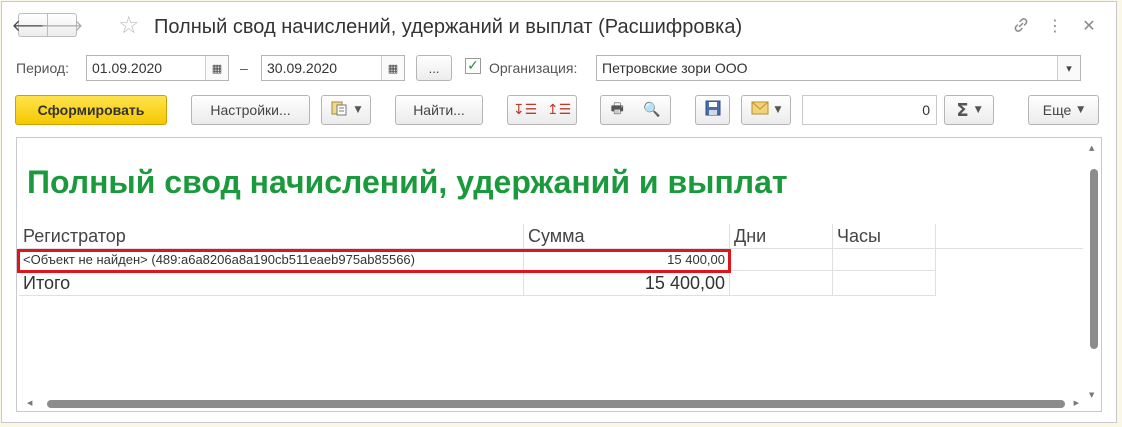 Image resolution: width=1122 pixels, height=427 pixels. I want to click on date-from-field: 01.09.2020 ▦, so click(157, 68).